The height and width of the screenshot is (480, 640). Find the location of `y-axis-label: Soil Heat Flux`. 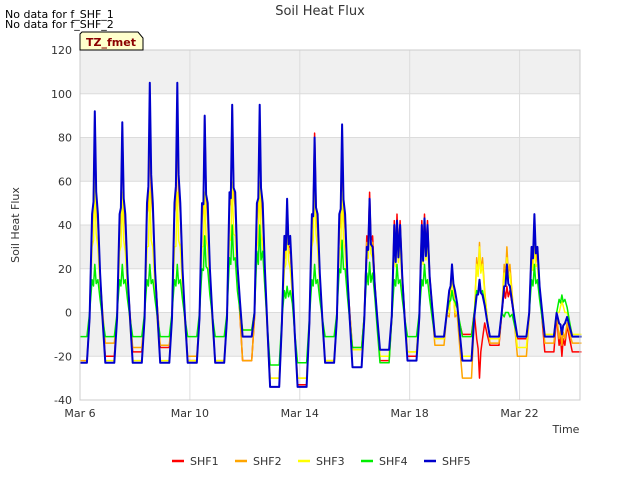

y-axis-label: Soil Heat Flux is located at coordinates (15, 225).